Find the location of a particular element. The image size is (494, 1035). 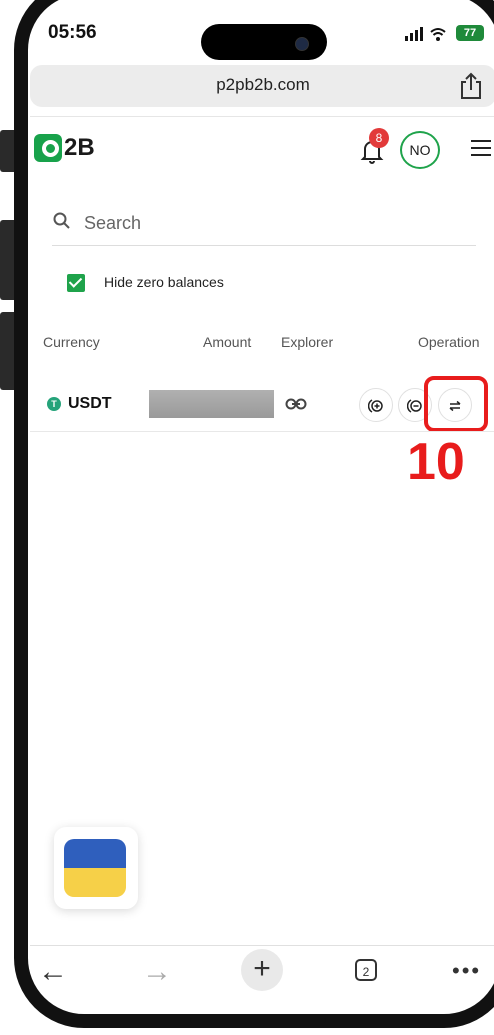

column-header-explorer: Explorer is located at coordinates (307, 342).